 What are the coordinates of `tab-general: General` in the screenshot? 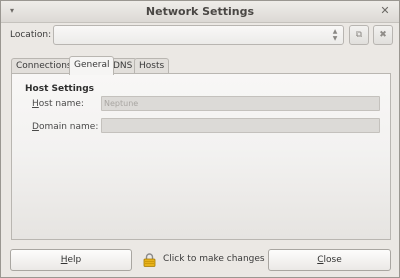 It's located at (92, 65).